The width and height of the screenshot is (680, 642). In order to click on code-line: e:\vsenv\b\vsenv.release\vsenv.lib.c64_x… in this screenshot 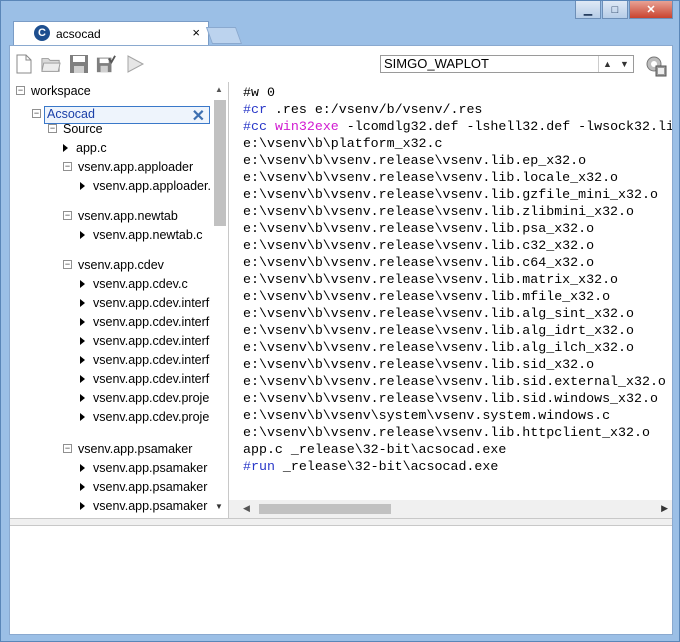, I will do `click(457, 262)`.